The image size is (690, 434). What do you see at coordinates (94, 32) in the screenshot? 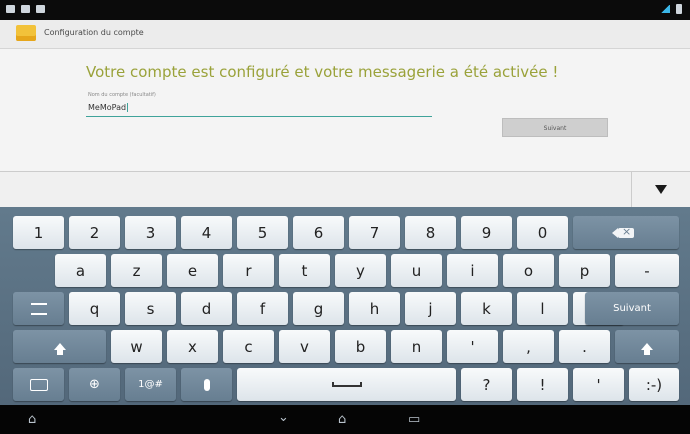
I see `app-title: Configuration du compte` at bounding box center [94, 32].